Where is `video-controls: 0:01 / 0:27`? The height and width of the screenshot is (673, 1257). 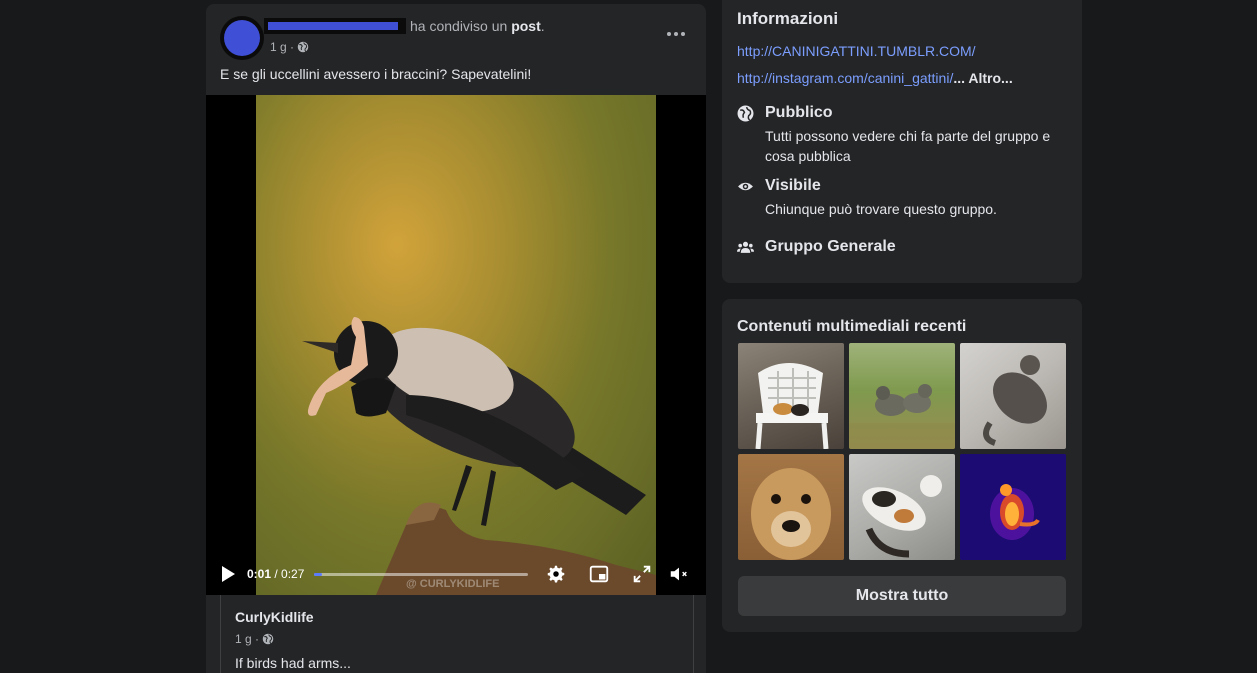 video-controls: 0:01 / 0:27 is located at coordinates (456, 574).